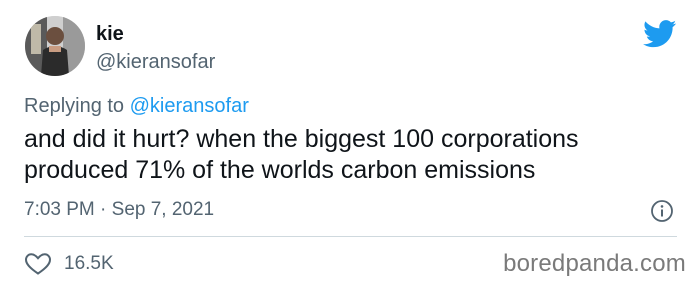 The height and width of the screenshot is (288, 700). What do you see at coordinates (189, 106) in the screenshot?
I see `reply-mention-link: @kieransofar` at bounding box center [189, 106].